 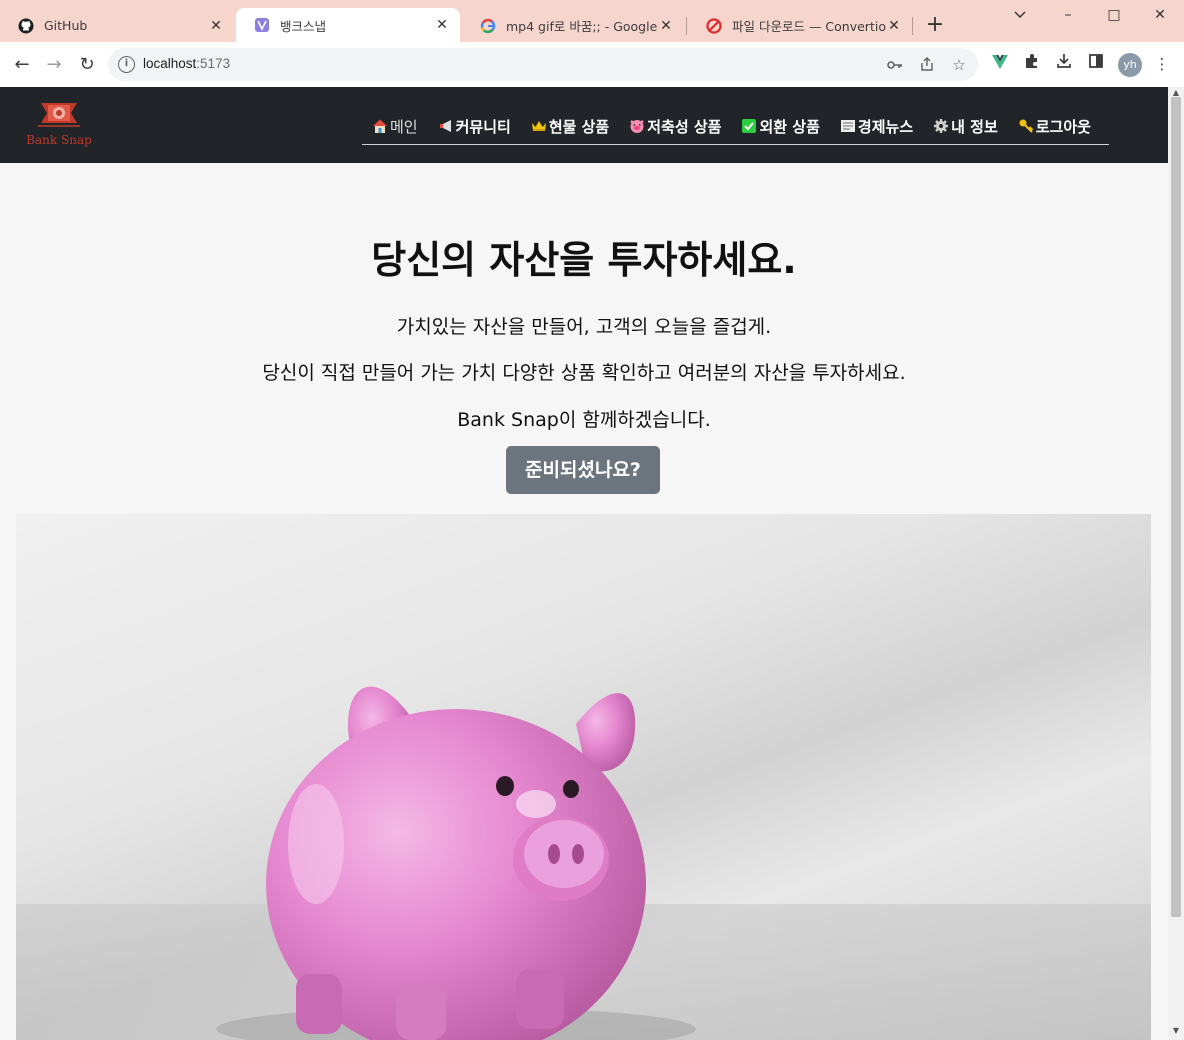 I want to click on url-text: localhost:5173, so click(x=186, y=63).